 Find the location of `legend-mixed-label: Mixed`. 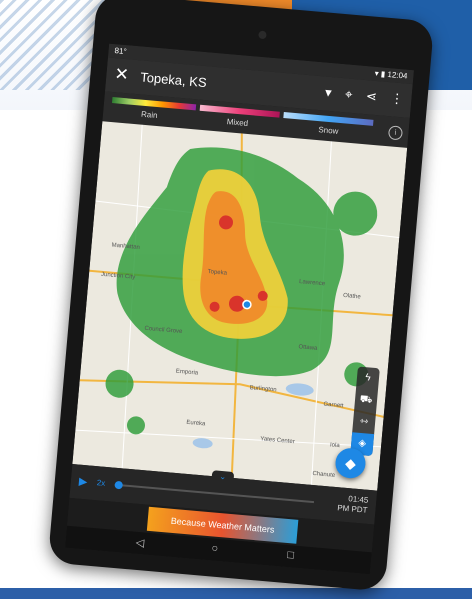

legend-mixed-label: Mixed is located at coordinates (237, 122).